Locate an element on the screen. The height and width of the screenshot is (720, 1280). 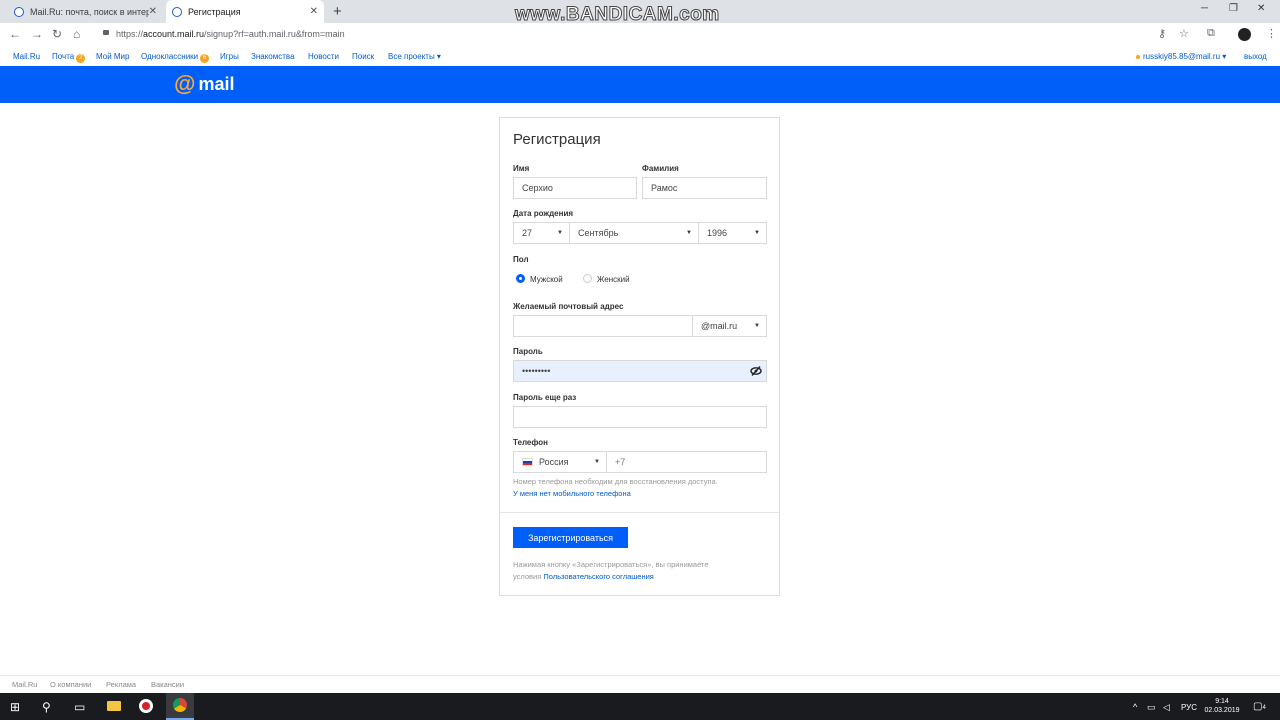
email-label: Желаемый почтовый адрес is located at coordinates (568, 306).